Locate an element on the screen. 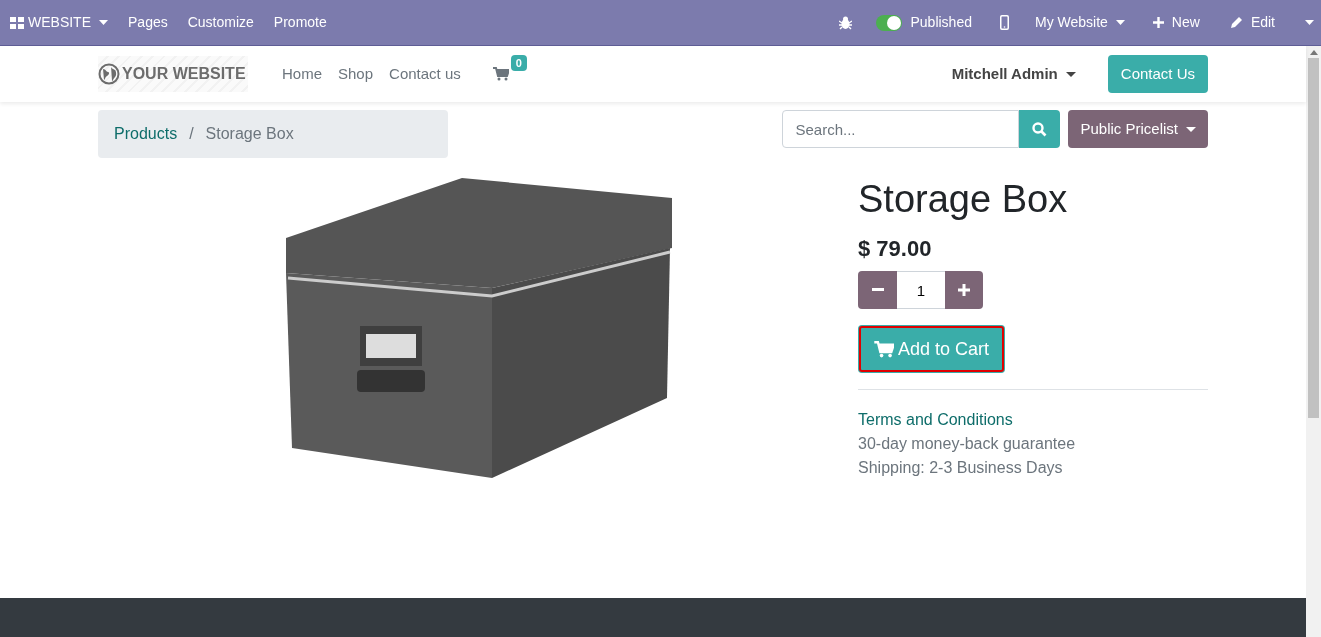 This screenshot has width=1321, height=637. search-icon is located at coordinates (1040, 129).